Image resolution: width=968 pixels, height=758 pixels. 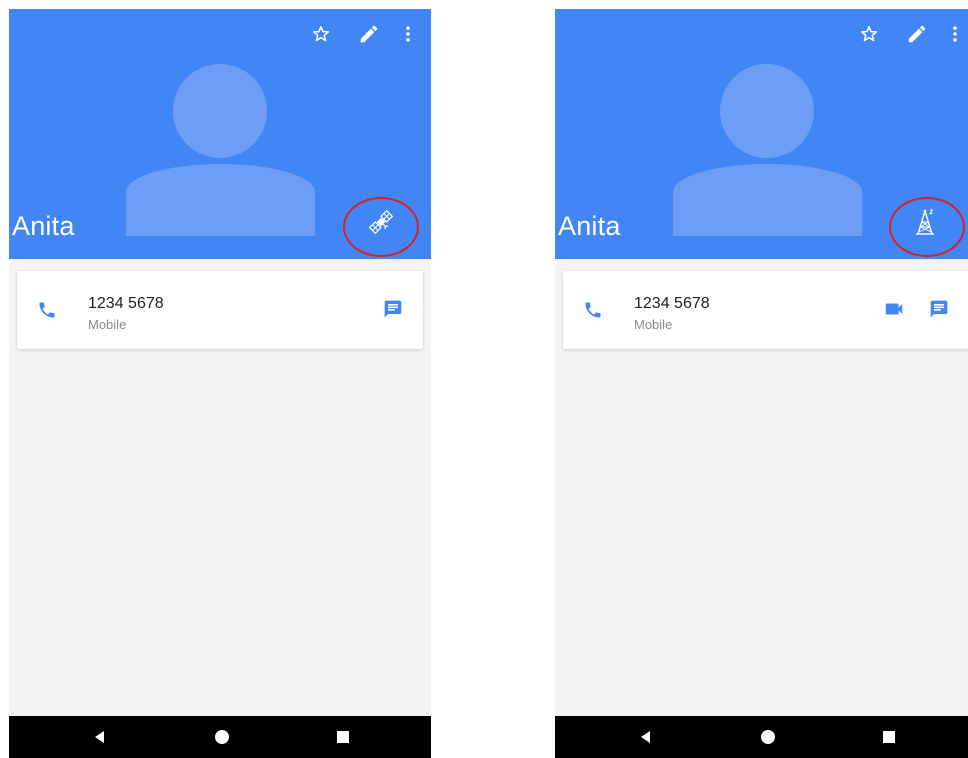 I want to click on video-call-icon, so click(x=894, y=309).